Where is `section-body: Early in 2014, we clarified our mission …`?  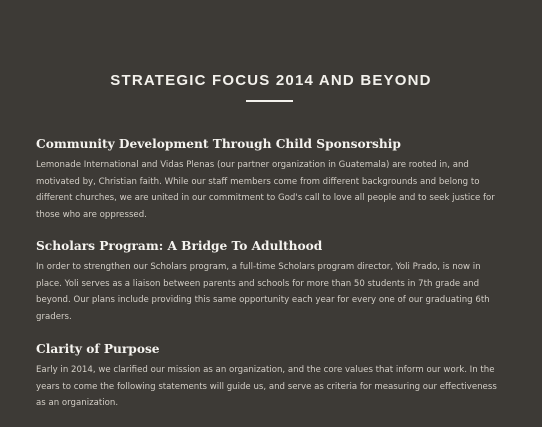
section-body: Early in 2014, we clarified our mission … is located at coordinates (266, 386).